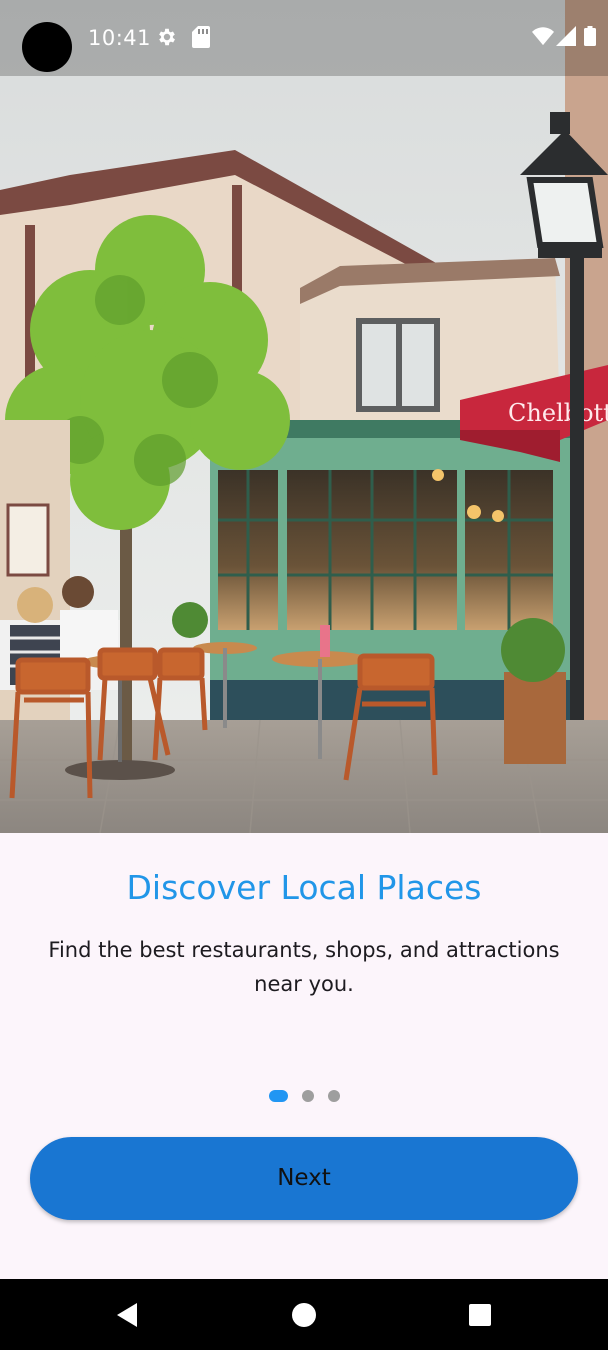 This screenshot has width=608, height=1350. I want to click on status-bar: 10:41, so click(304, 38).